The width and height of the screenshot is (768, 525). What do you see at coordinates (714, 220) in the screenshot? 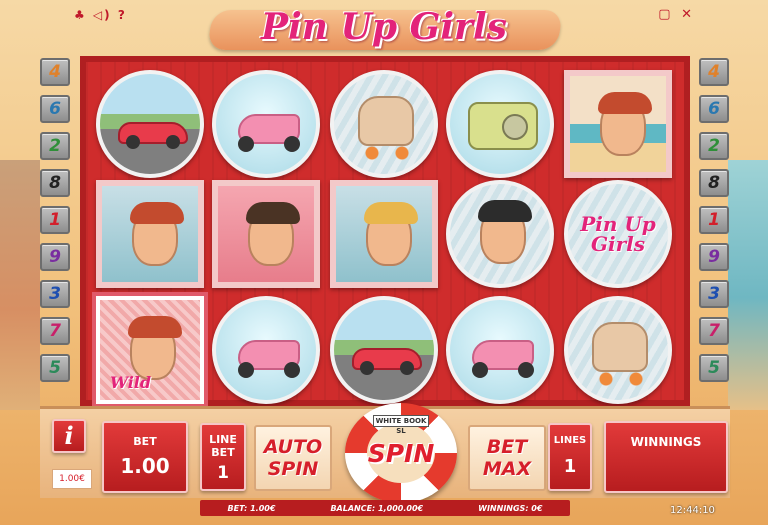
I see `payline-right-1: 1` at bounding box center [714, 220].